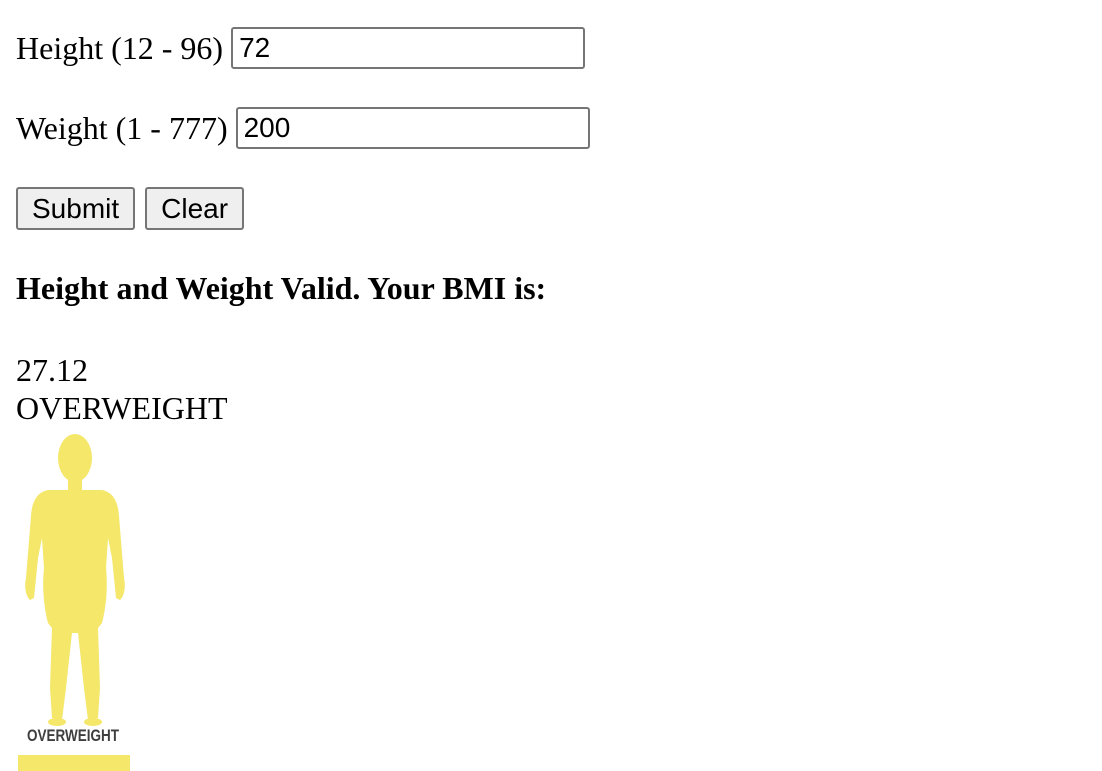  Describe the element at coordinates (412, 128) in the screenshot. I see `weight-input` at that location.